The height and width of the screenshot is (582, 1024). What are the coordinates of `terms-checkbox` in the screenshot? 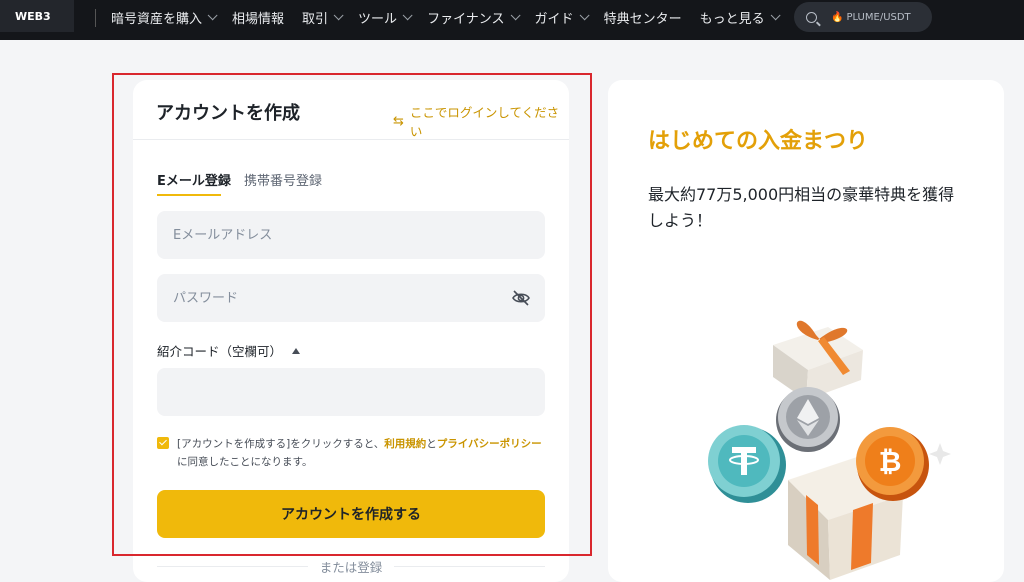 It's located at (163, 443).